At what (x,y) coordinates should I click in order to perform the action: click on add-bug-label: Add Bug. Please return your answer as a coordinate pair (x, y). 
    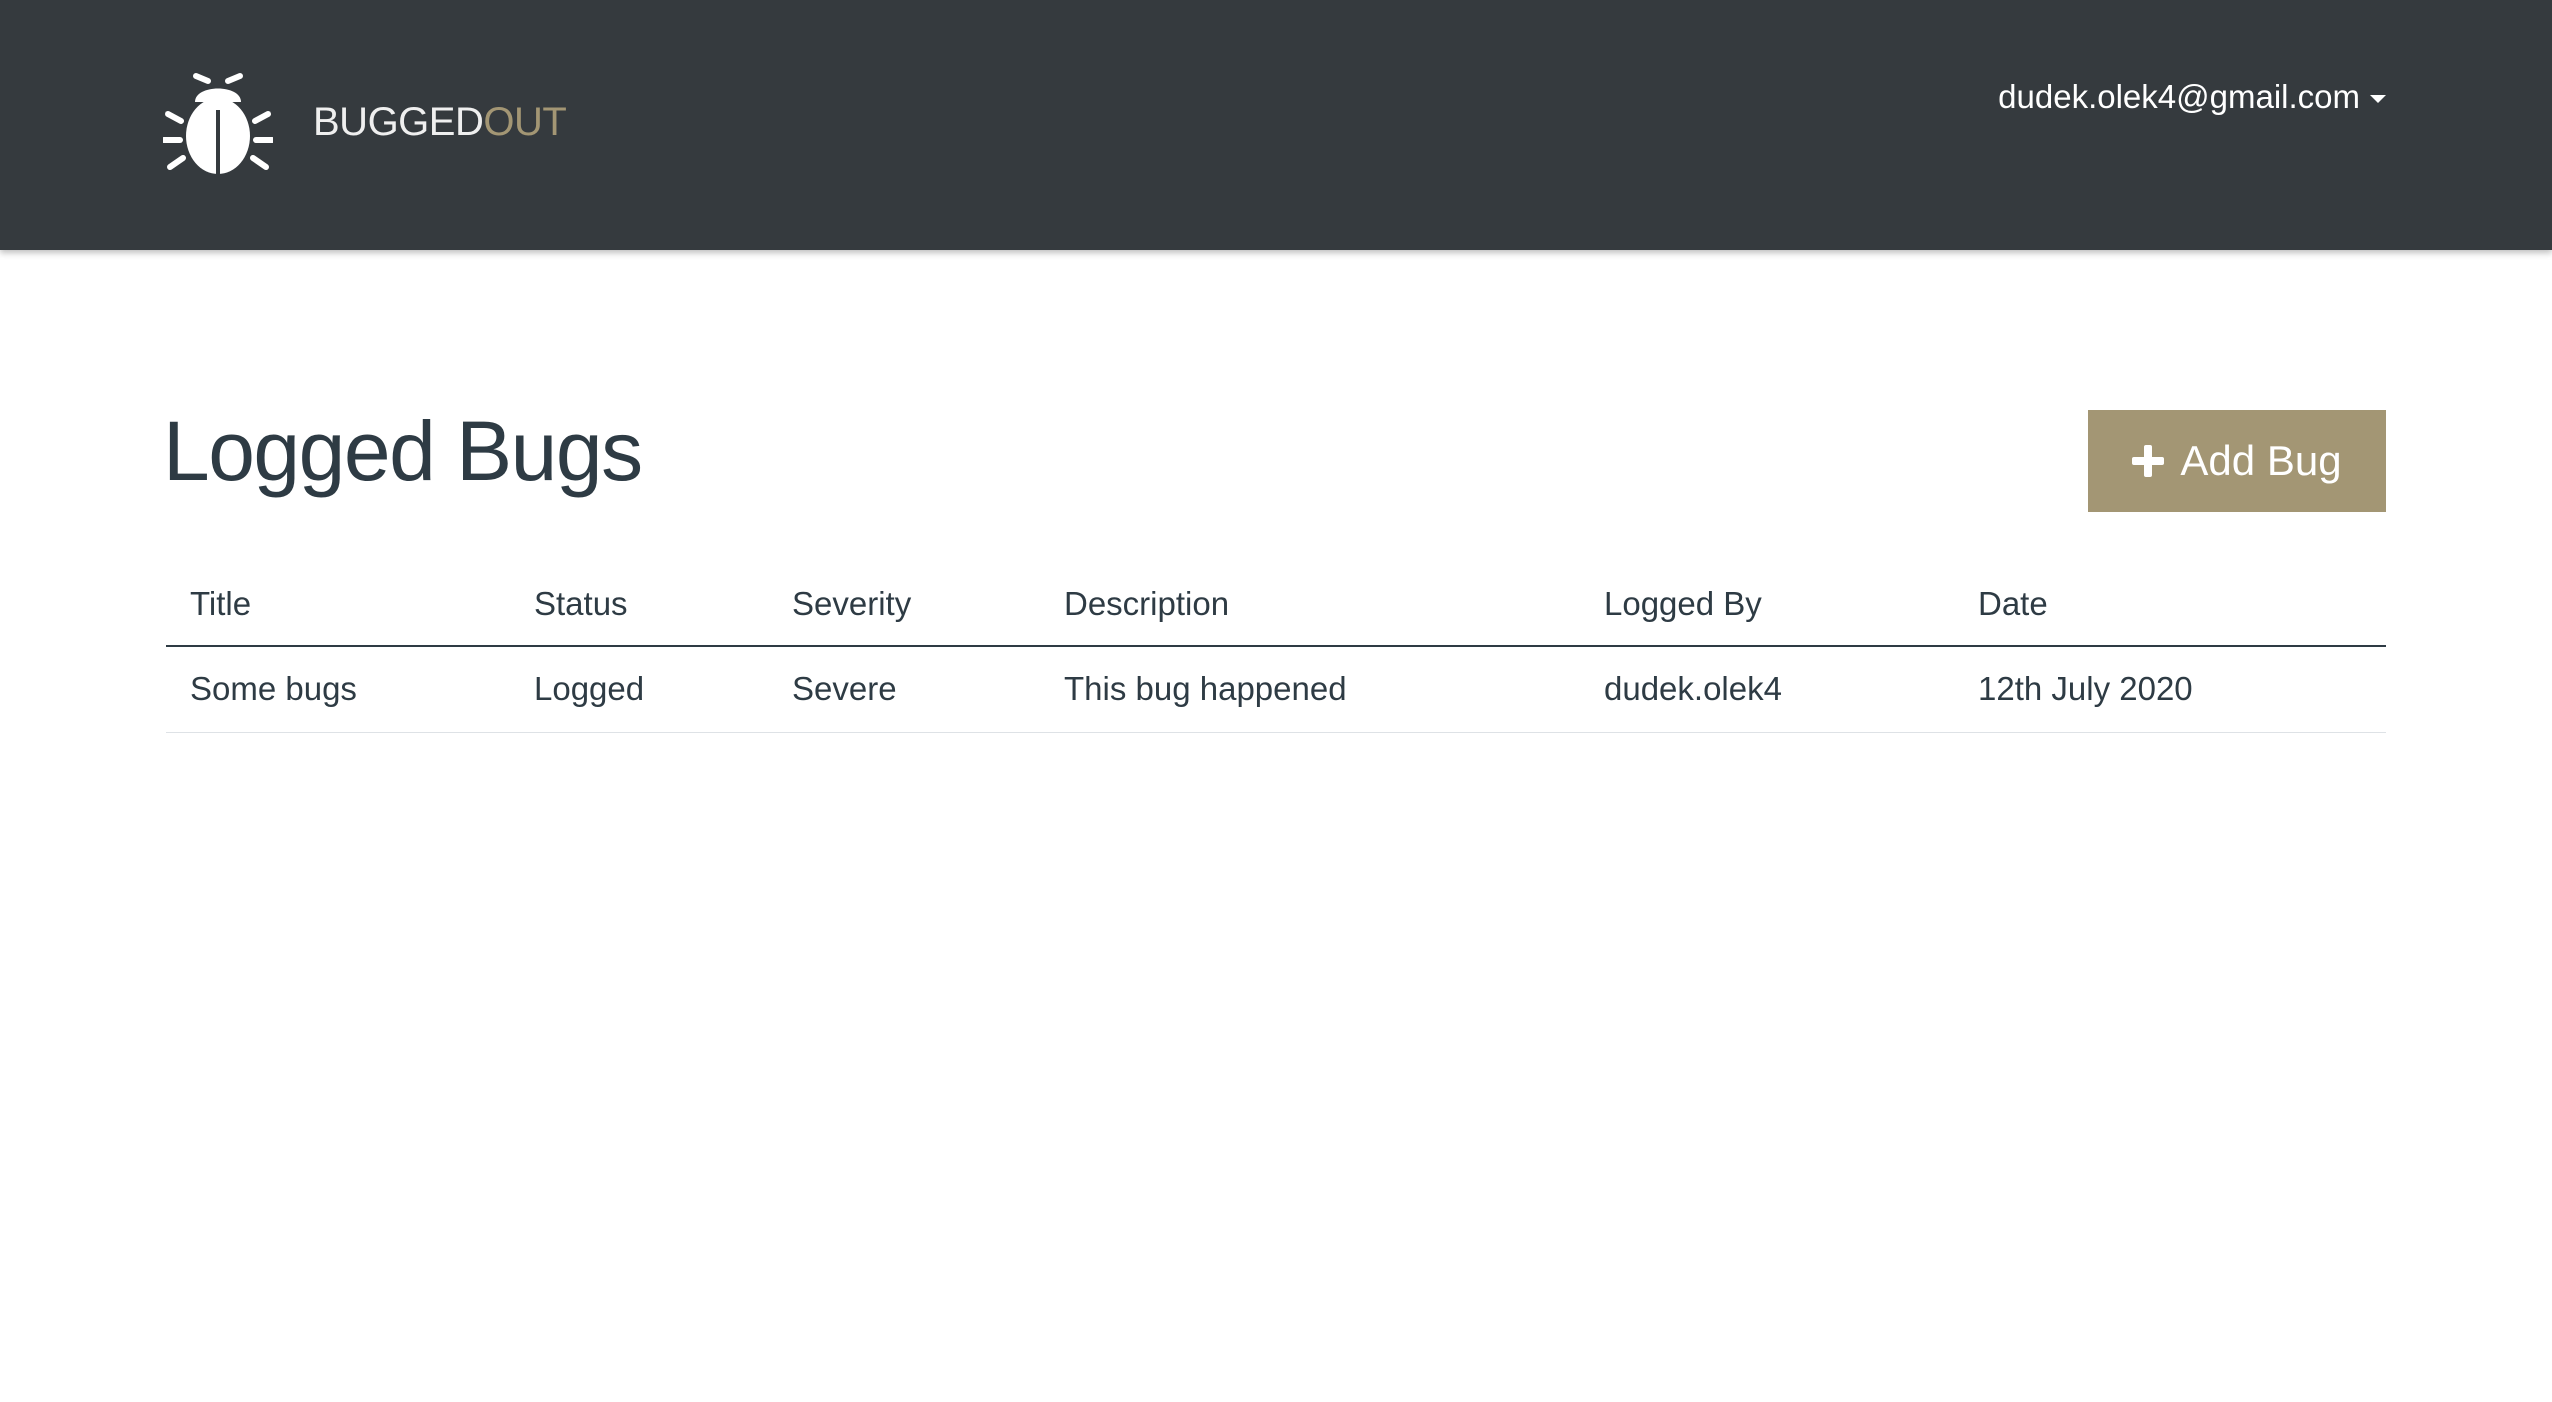
    Looking at the image, I should click on (2261, 460).